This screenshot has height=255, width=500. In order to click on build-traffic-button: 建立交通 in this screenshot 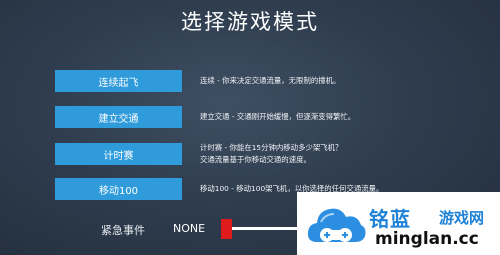, I will do `click(118, 117)`.